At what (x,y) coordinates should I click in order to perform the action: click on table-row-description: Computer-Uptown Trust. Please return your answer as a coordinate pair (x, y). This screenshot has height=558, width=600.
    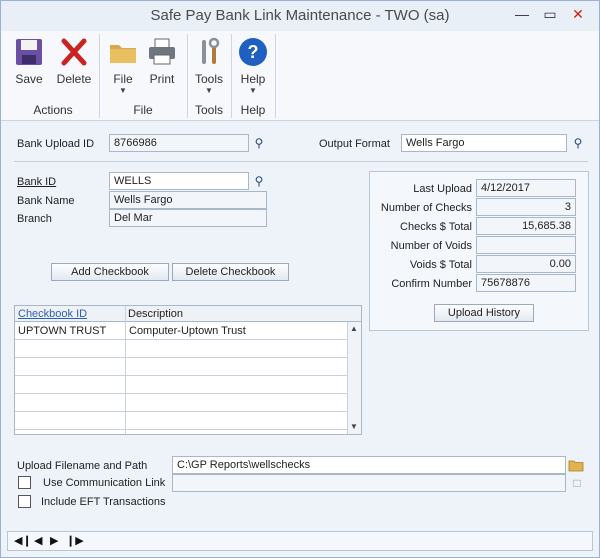
    Looking at the image, I should click on (236, 331).